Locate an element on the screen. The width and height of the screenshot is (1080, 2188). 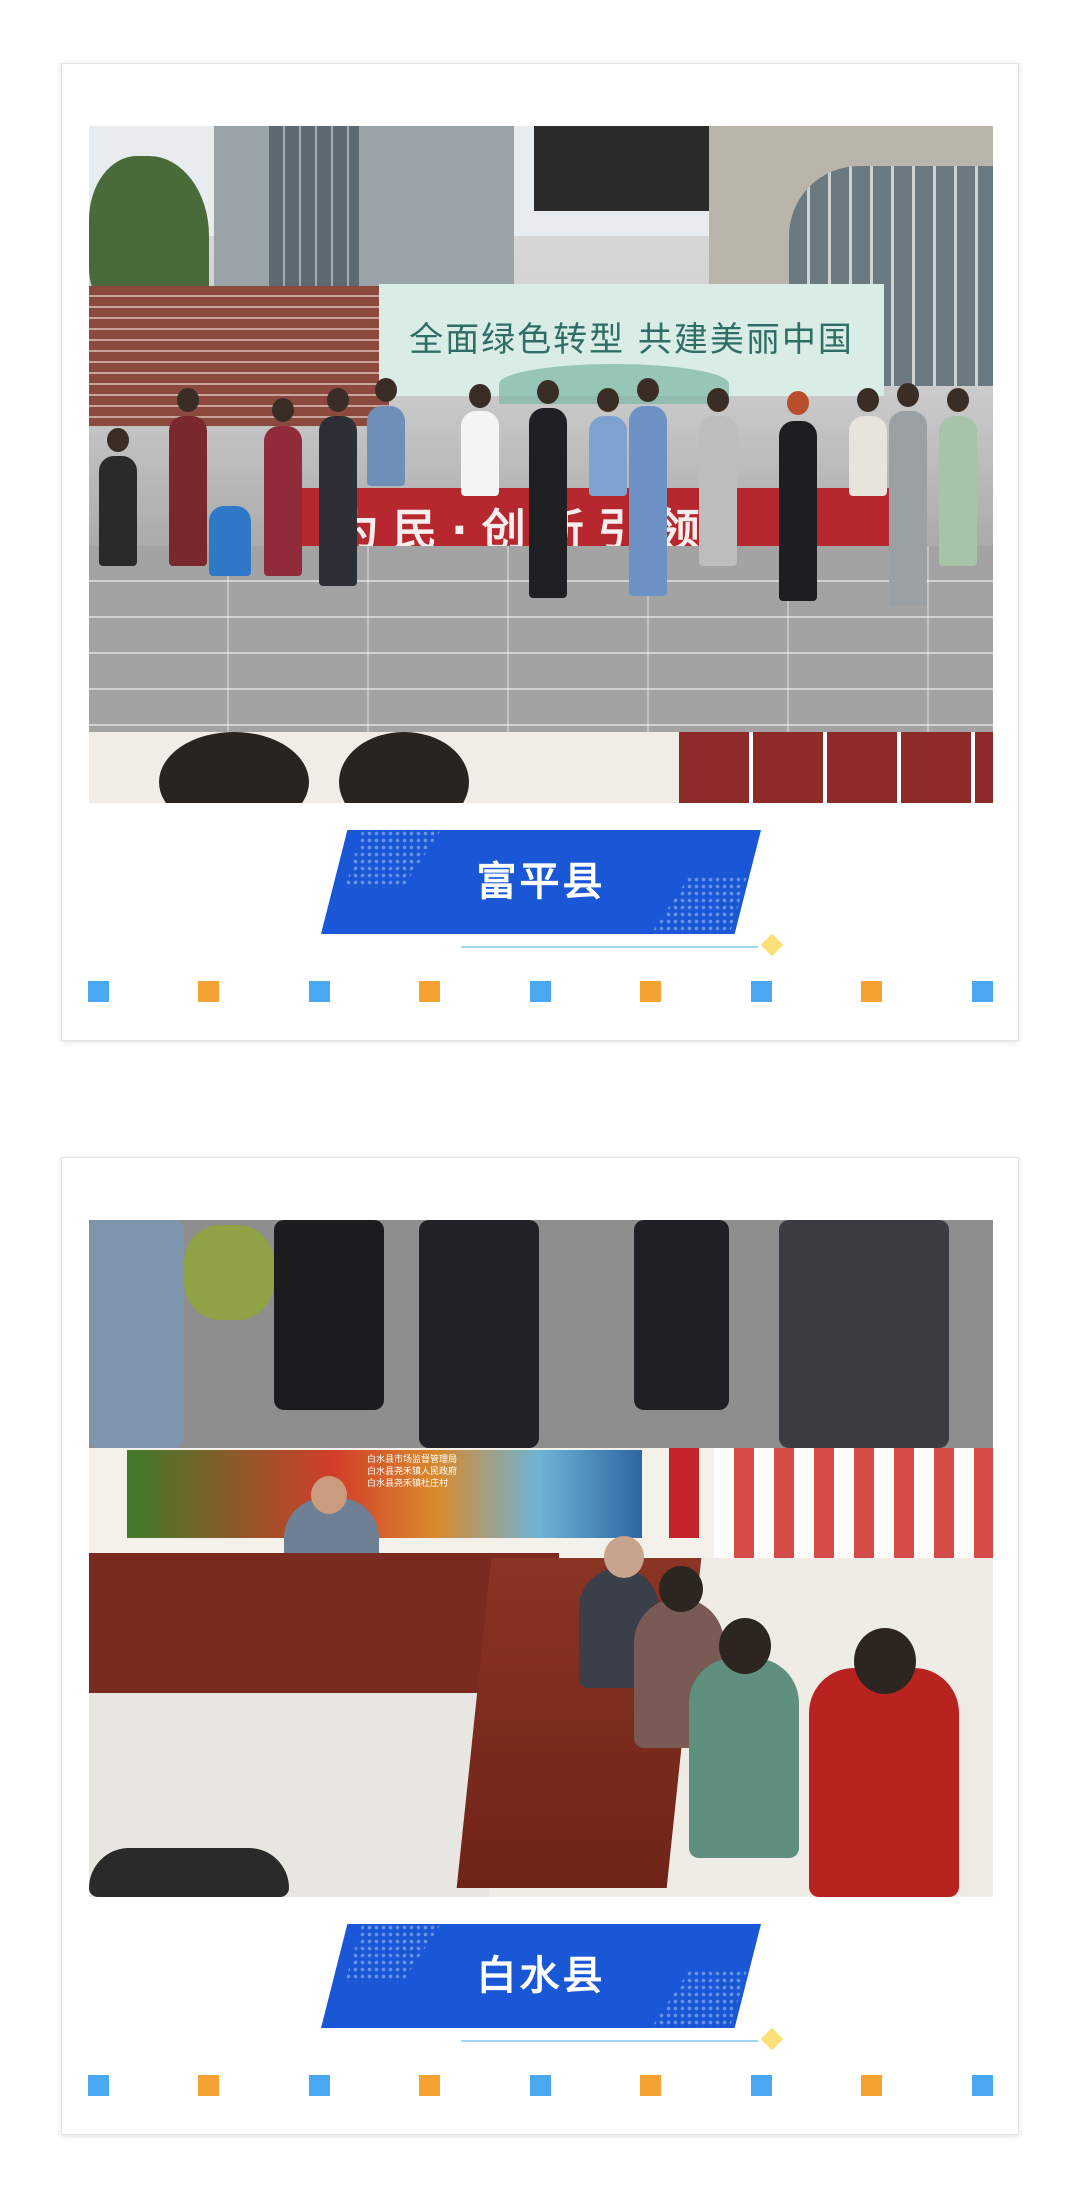
led-line: 白水县尧禾镇人民政府 is located at coordinates (412, 1472).